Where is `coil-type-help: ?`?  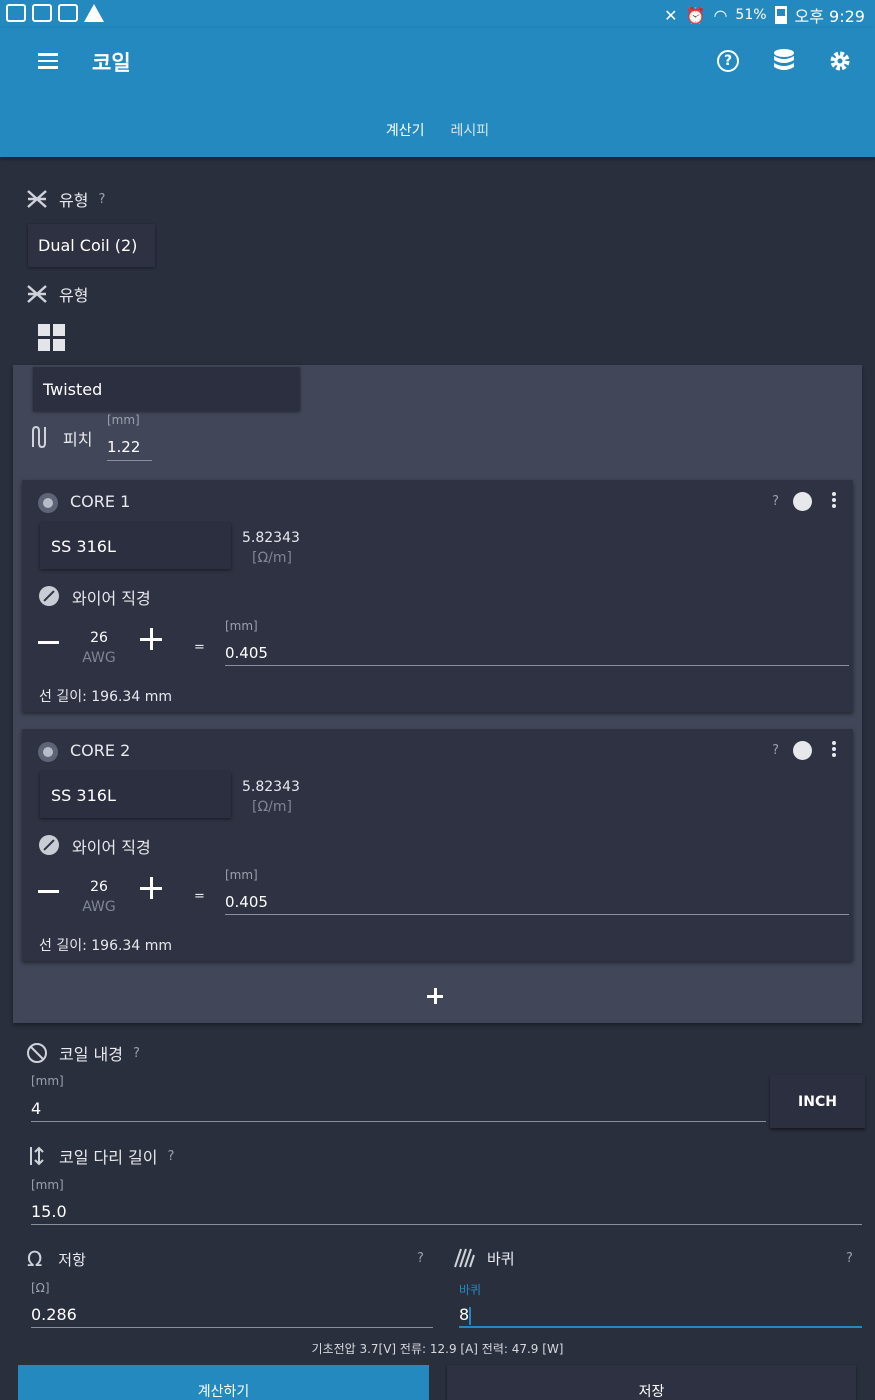
coil-type-help: ? is located at coordinates (101, 199).